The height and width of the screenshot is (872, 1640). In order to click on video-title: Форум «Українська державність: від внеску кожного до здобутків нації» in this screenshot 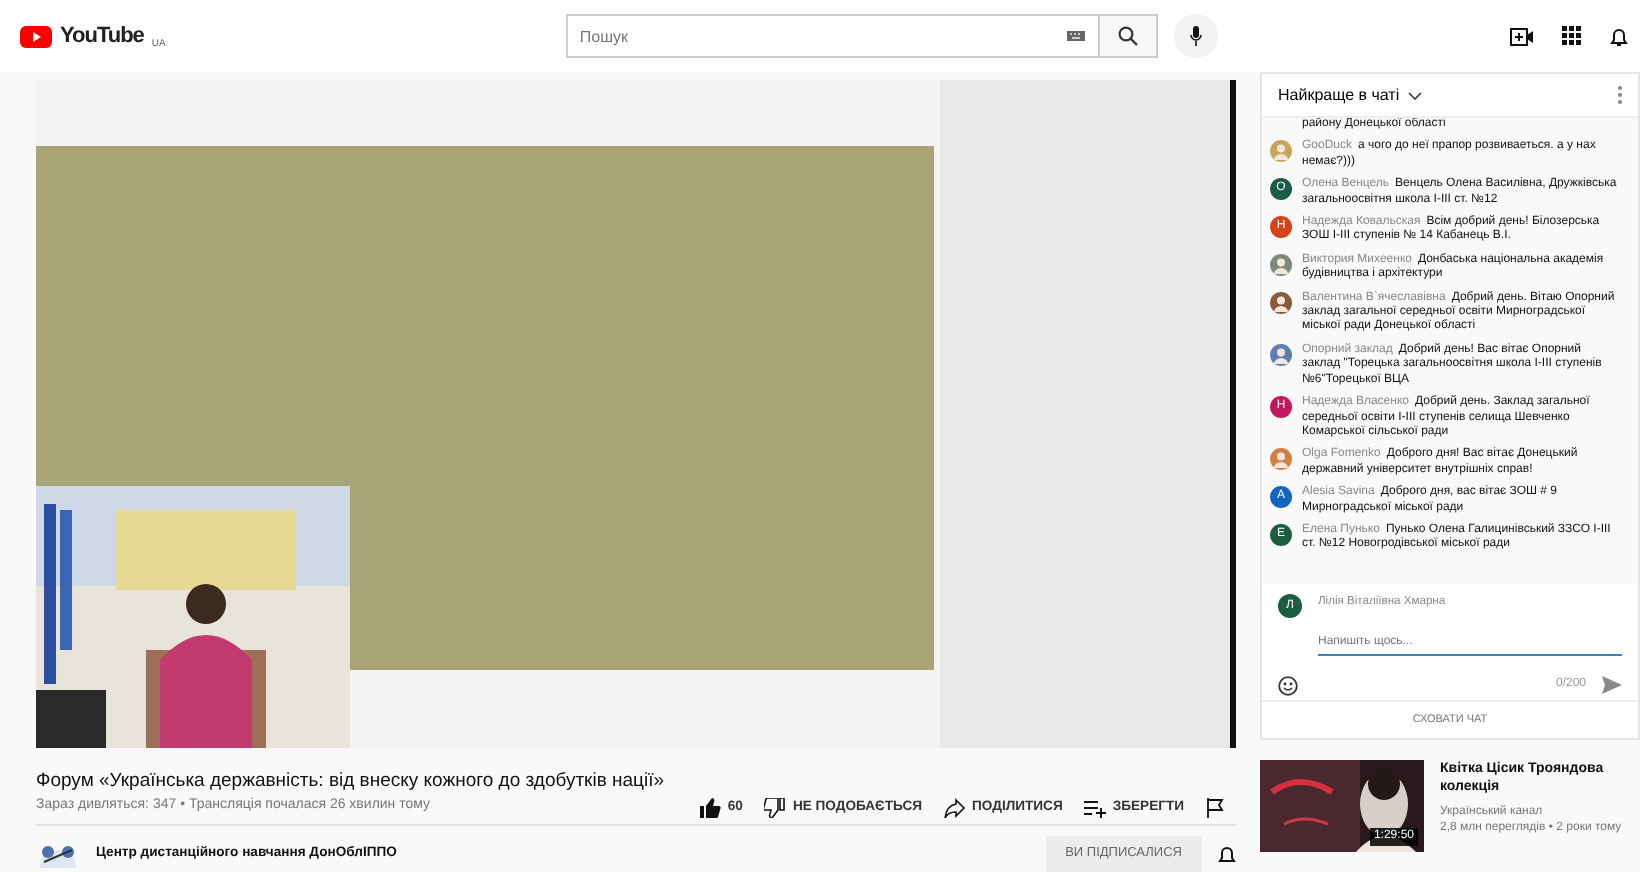, I will do `click(351, 782)`.